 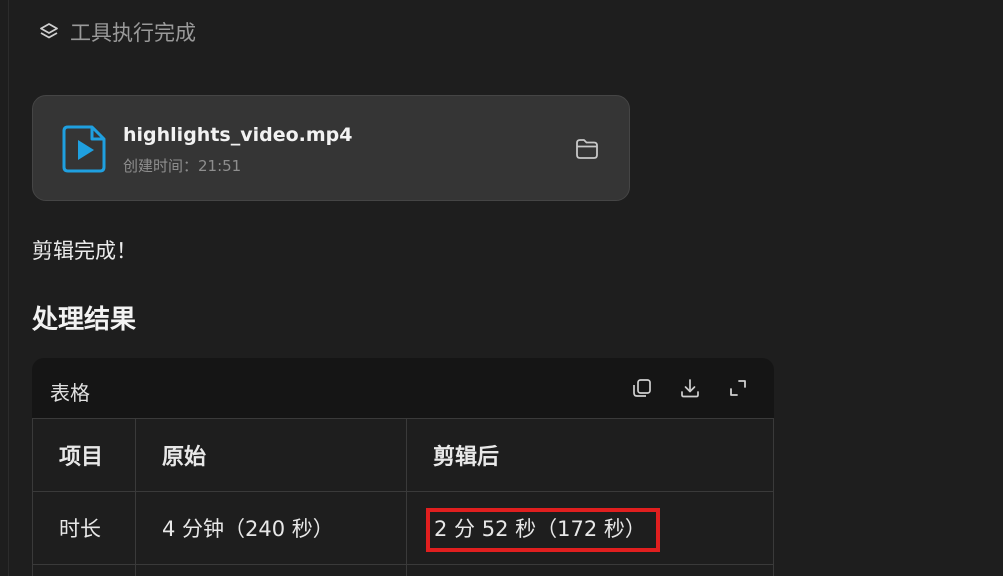 I want to click on download-table-button, so click(x=690, y=388).